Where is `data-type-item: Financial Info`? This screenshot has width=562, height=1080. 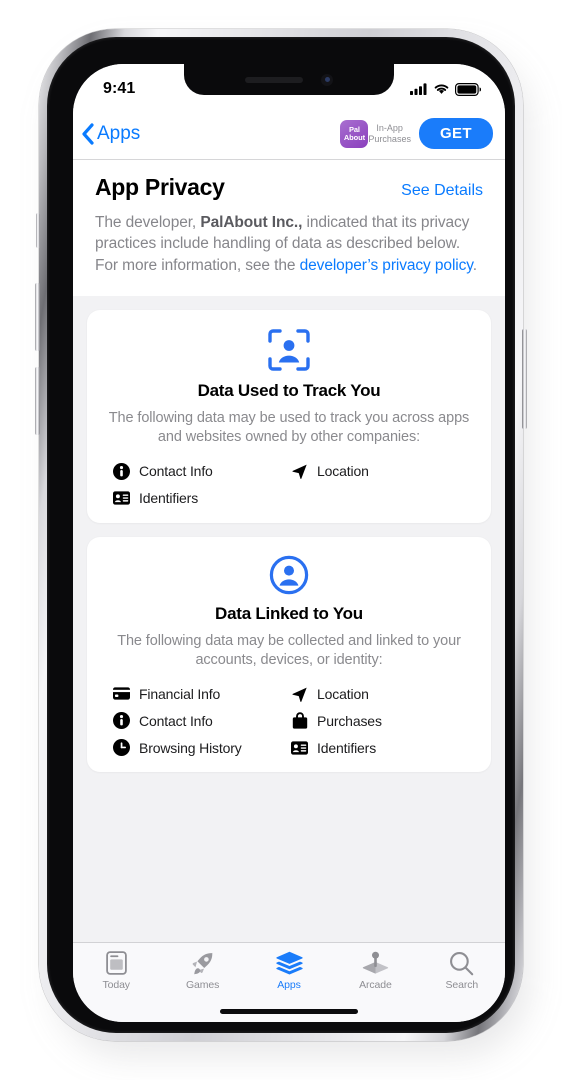
data-type-item: Financial Info is located at coordinates (200, 693).